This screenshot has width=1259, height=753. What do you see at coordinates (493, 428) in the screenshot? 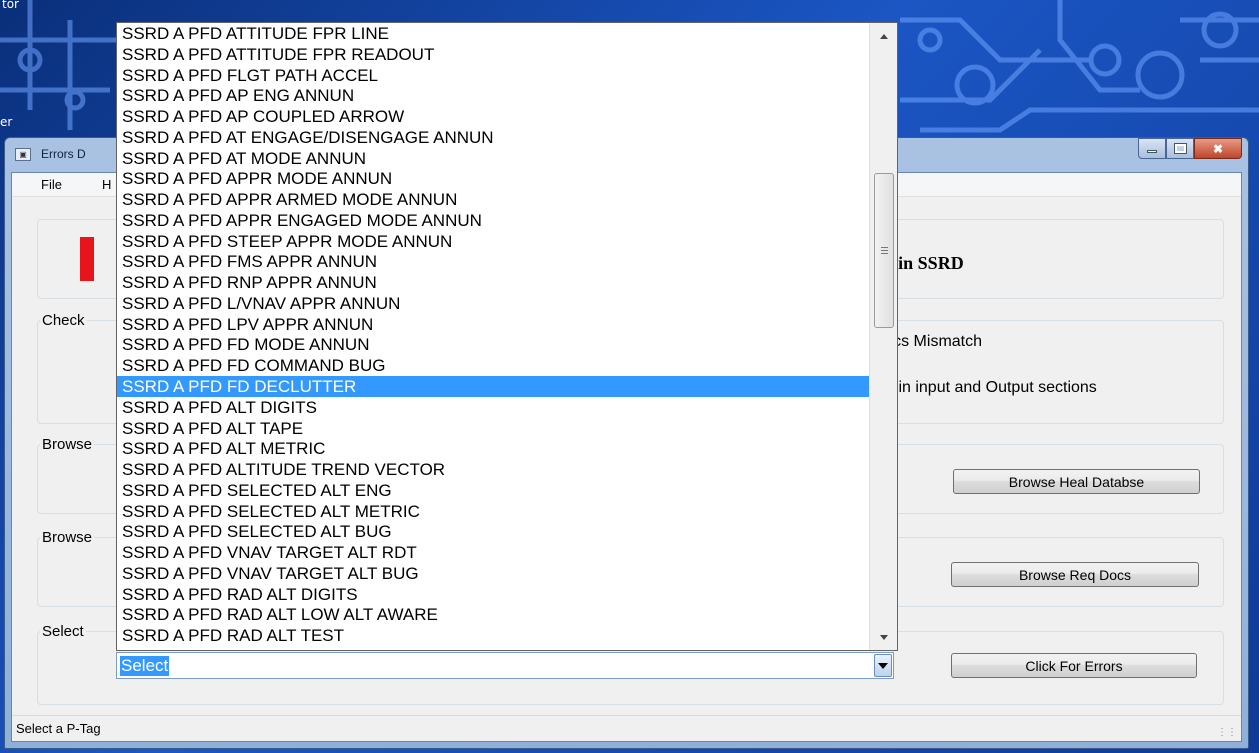
I see `dropdown-item: SSRD A PFD ALT TAPE` at bounding box center [493, 428].